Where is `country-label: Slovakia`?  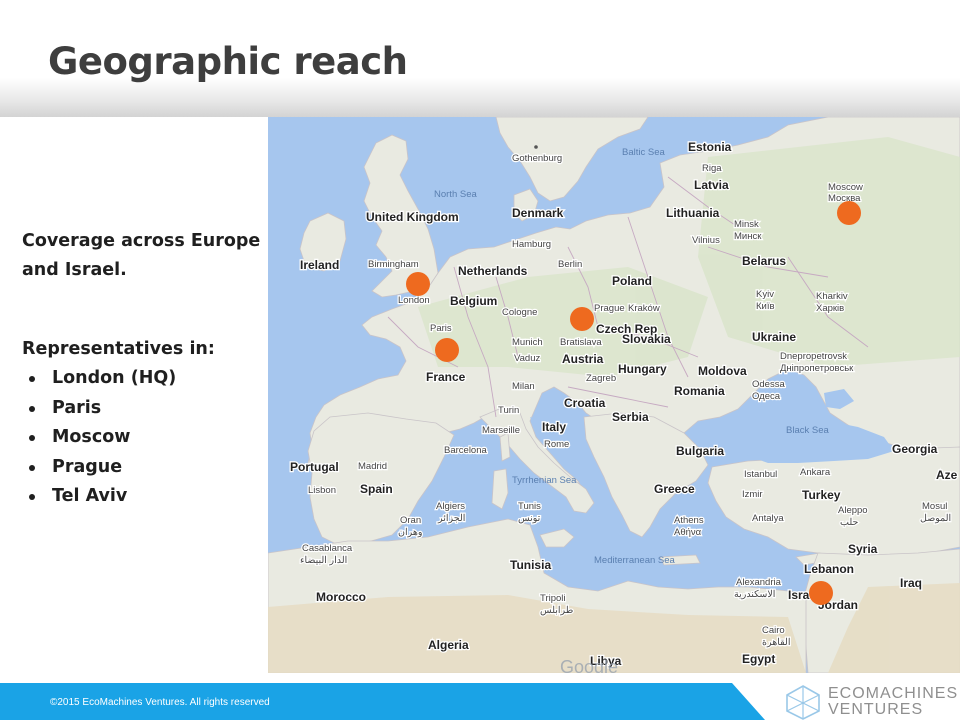
country-label: Slovakia is located at coordinates (646, 339).